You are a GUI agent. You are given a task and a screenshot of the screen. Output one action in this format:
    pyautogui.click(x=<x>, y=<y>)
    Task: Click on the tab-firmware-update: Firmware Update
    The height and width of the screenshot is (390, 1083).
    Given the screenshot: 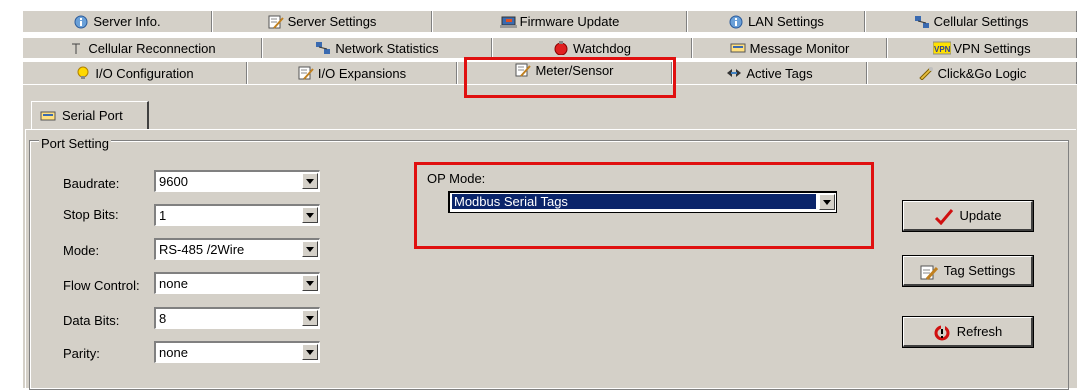 What is the action you would take?
    pyautogui.click(x=559, y=21)
    